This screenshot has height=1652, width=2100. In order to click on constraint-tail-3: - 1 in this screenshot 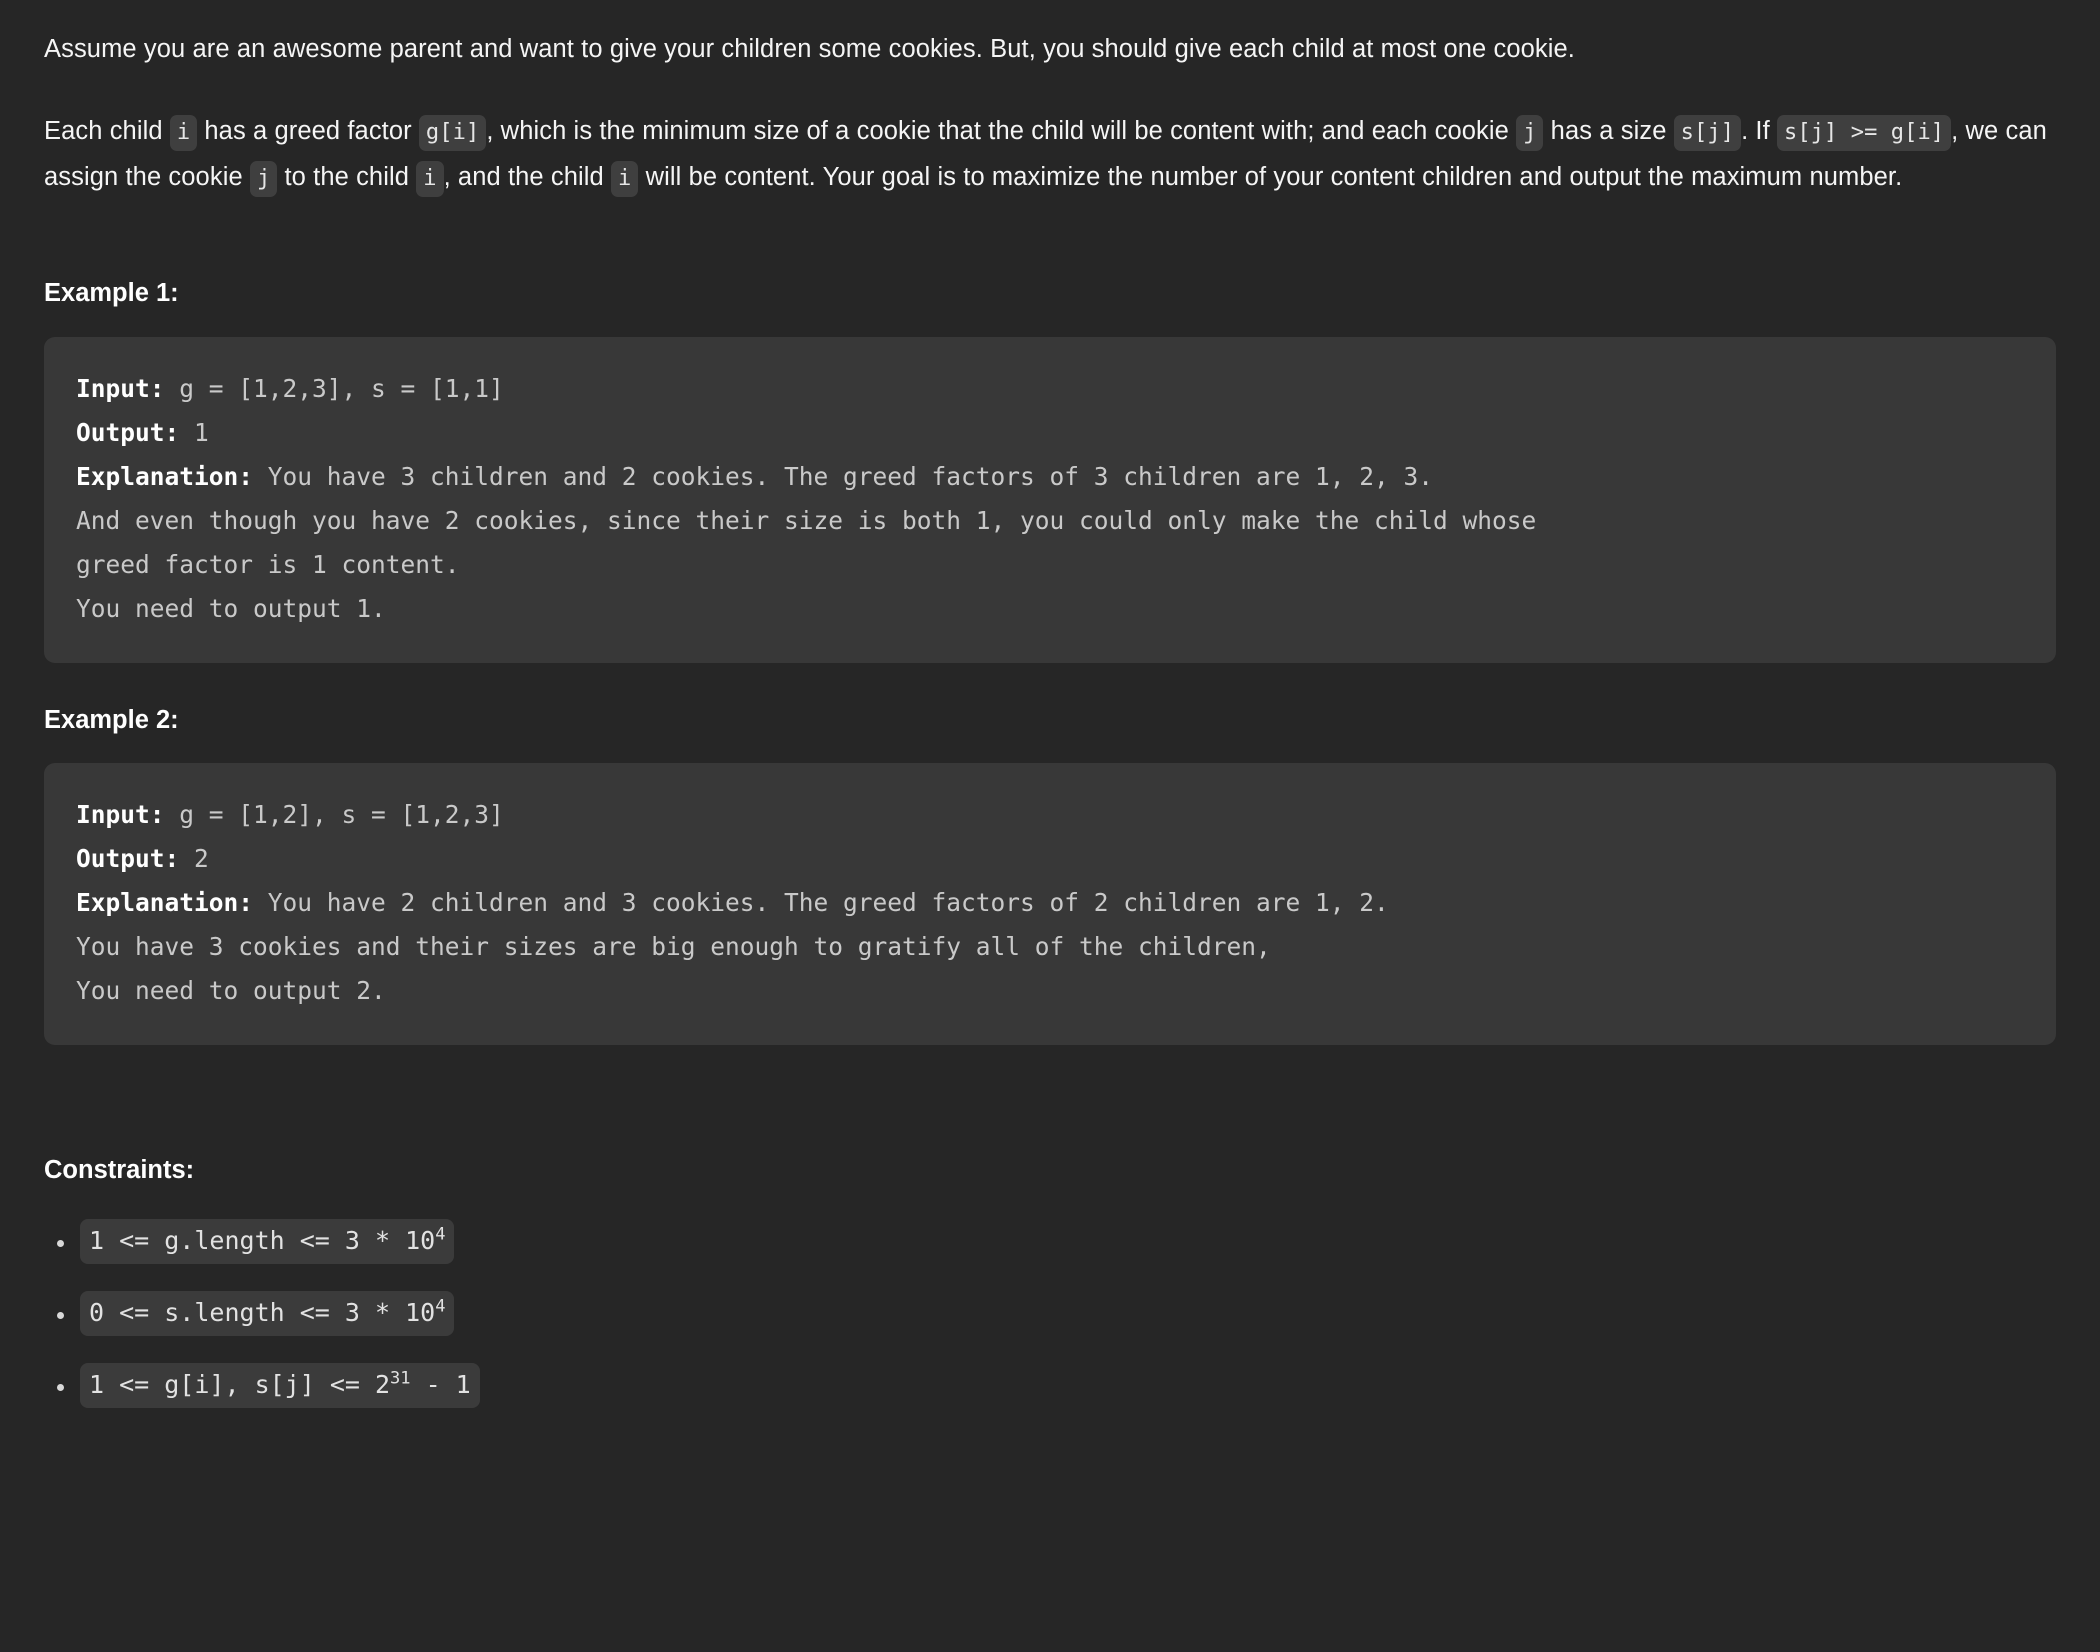, I will do `click(440, 1384)`.